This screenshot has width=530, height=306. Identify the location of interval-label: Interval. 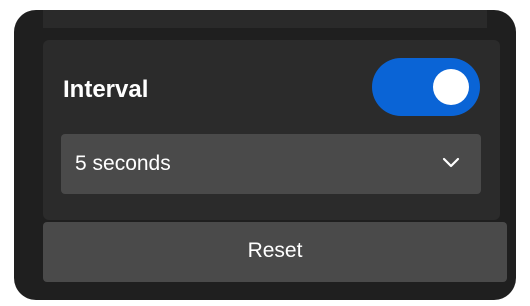
(106, 89).